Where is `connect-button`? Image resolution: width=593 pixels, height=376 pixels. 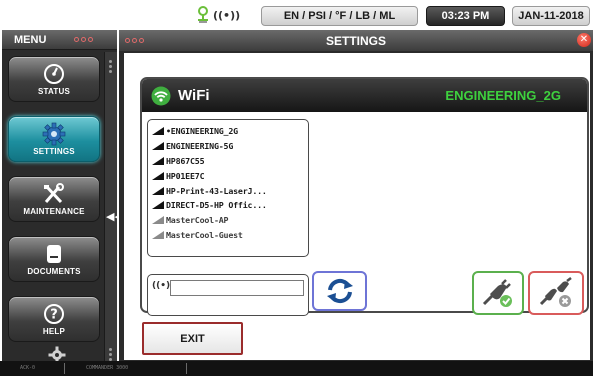 connect-button is located at coordinates (498, 293).